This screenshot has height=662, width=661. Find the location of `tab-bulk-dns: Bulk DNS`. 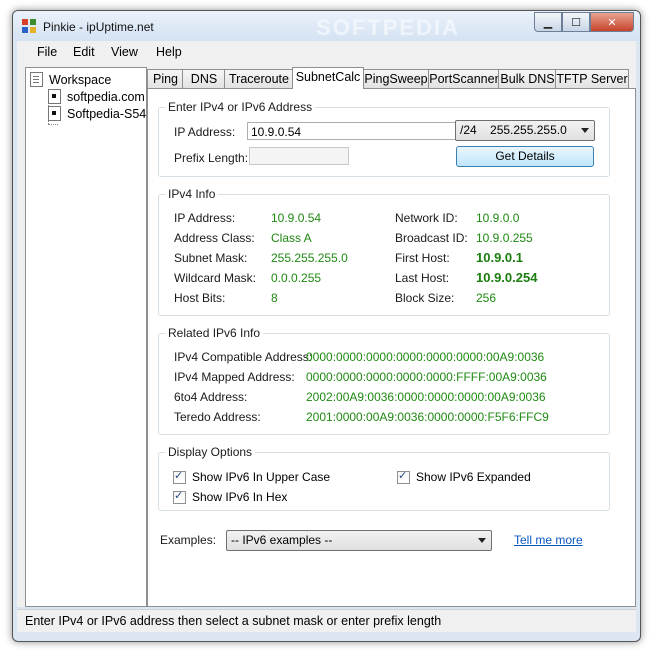

tab-bulk-dns: Bulk DNS is located at coordinates (527, 78).